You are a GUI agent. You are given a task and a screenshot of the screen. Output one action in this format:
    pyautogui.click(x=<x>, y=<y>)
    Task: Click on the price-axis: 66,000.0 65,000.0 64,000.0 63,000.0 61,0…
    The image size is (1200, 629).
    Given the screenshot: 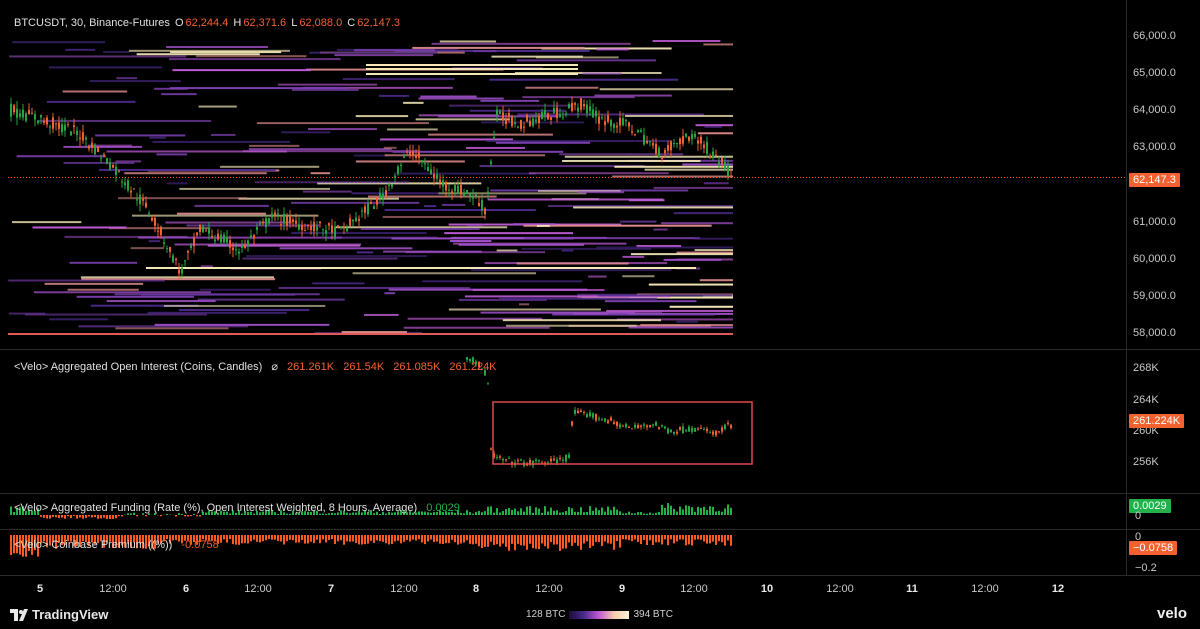 What is the action you would take?
    pyautogui.click(x=1163, y=174)
    